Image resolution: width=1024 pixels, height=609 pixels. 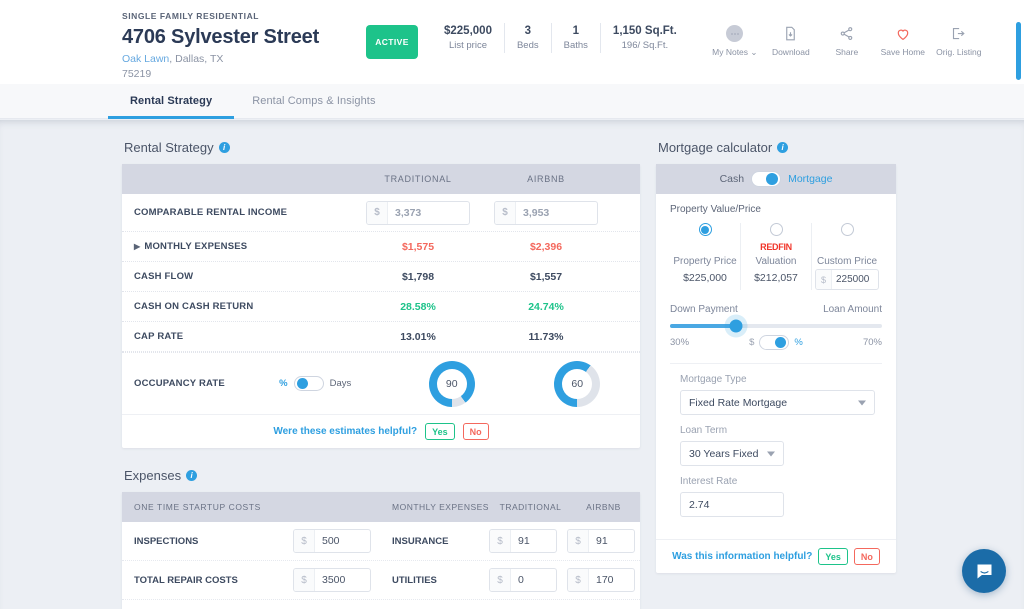 I want to click on input-value: 500, so click(x=331, y=541).